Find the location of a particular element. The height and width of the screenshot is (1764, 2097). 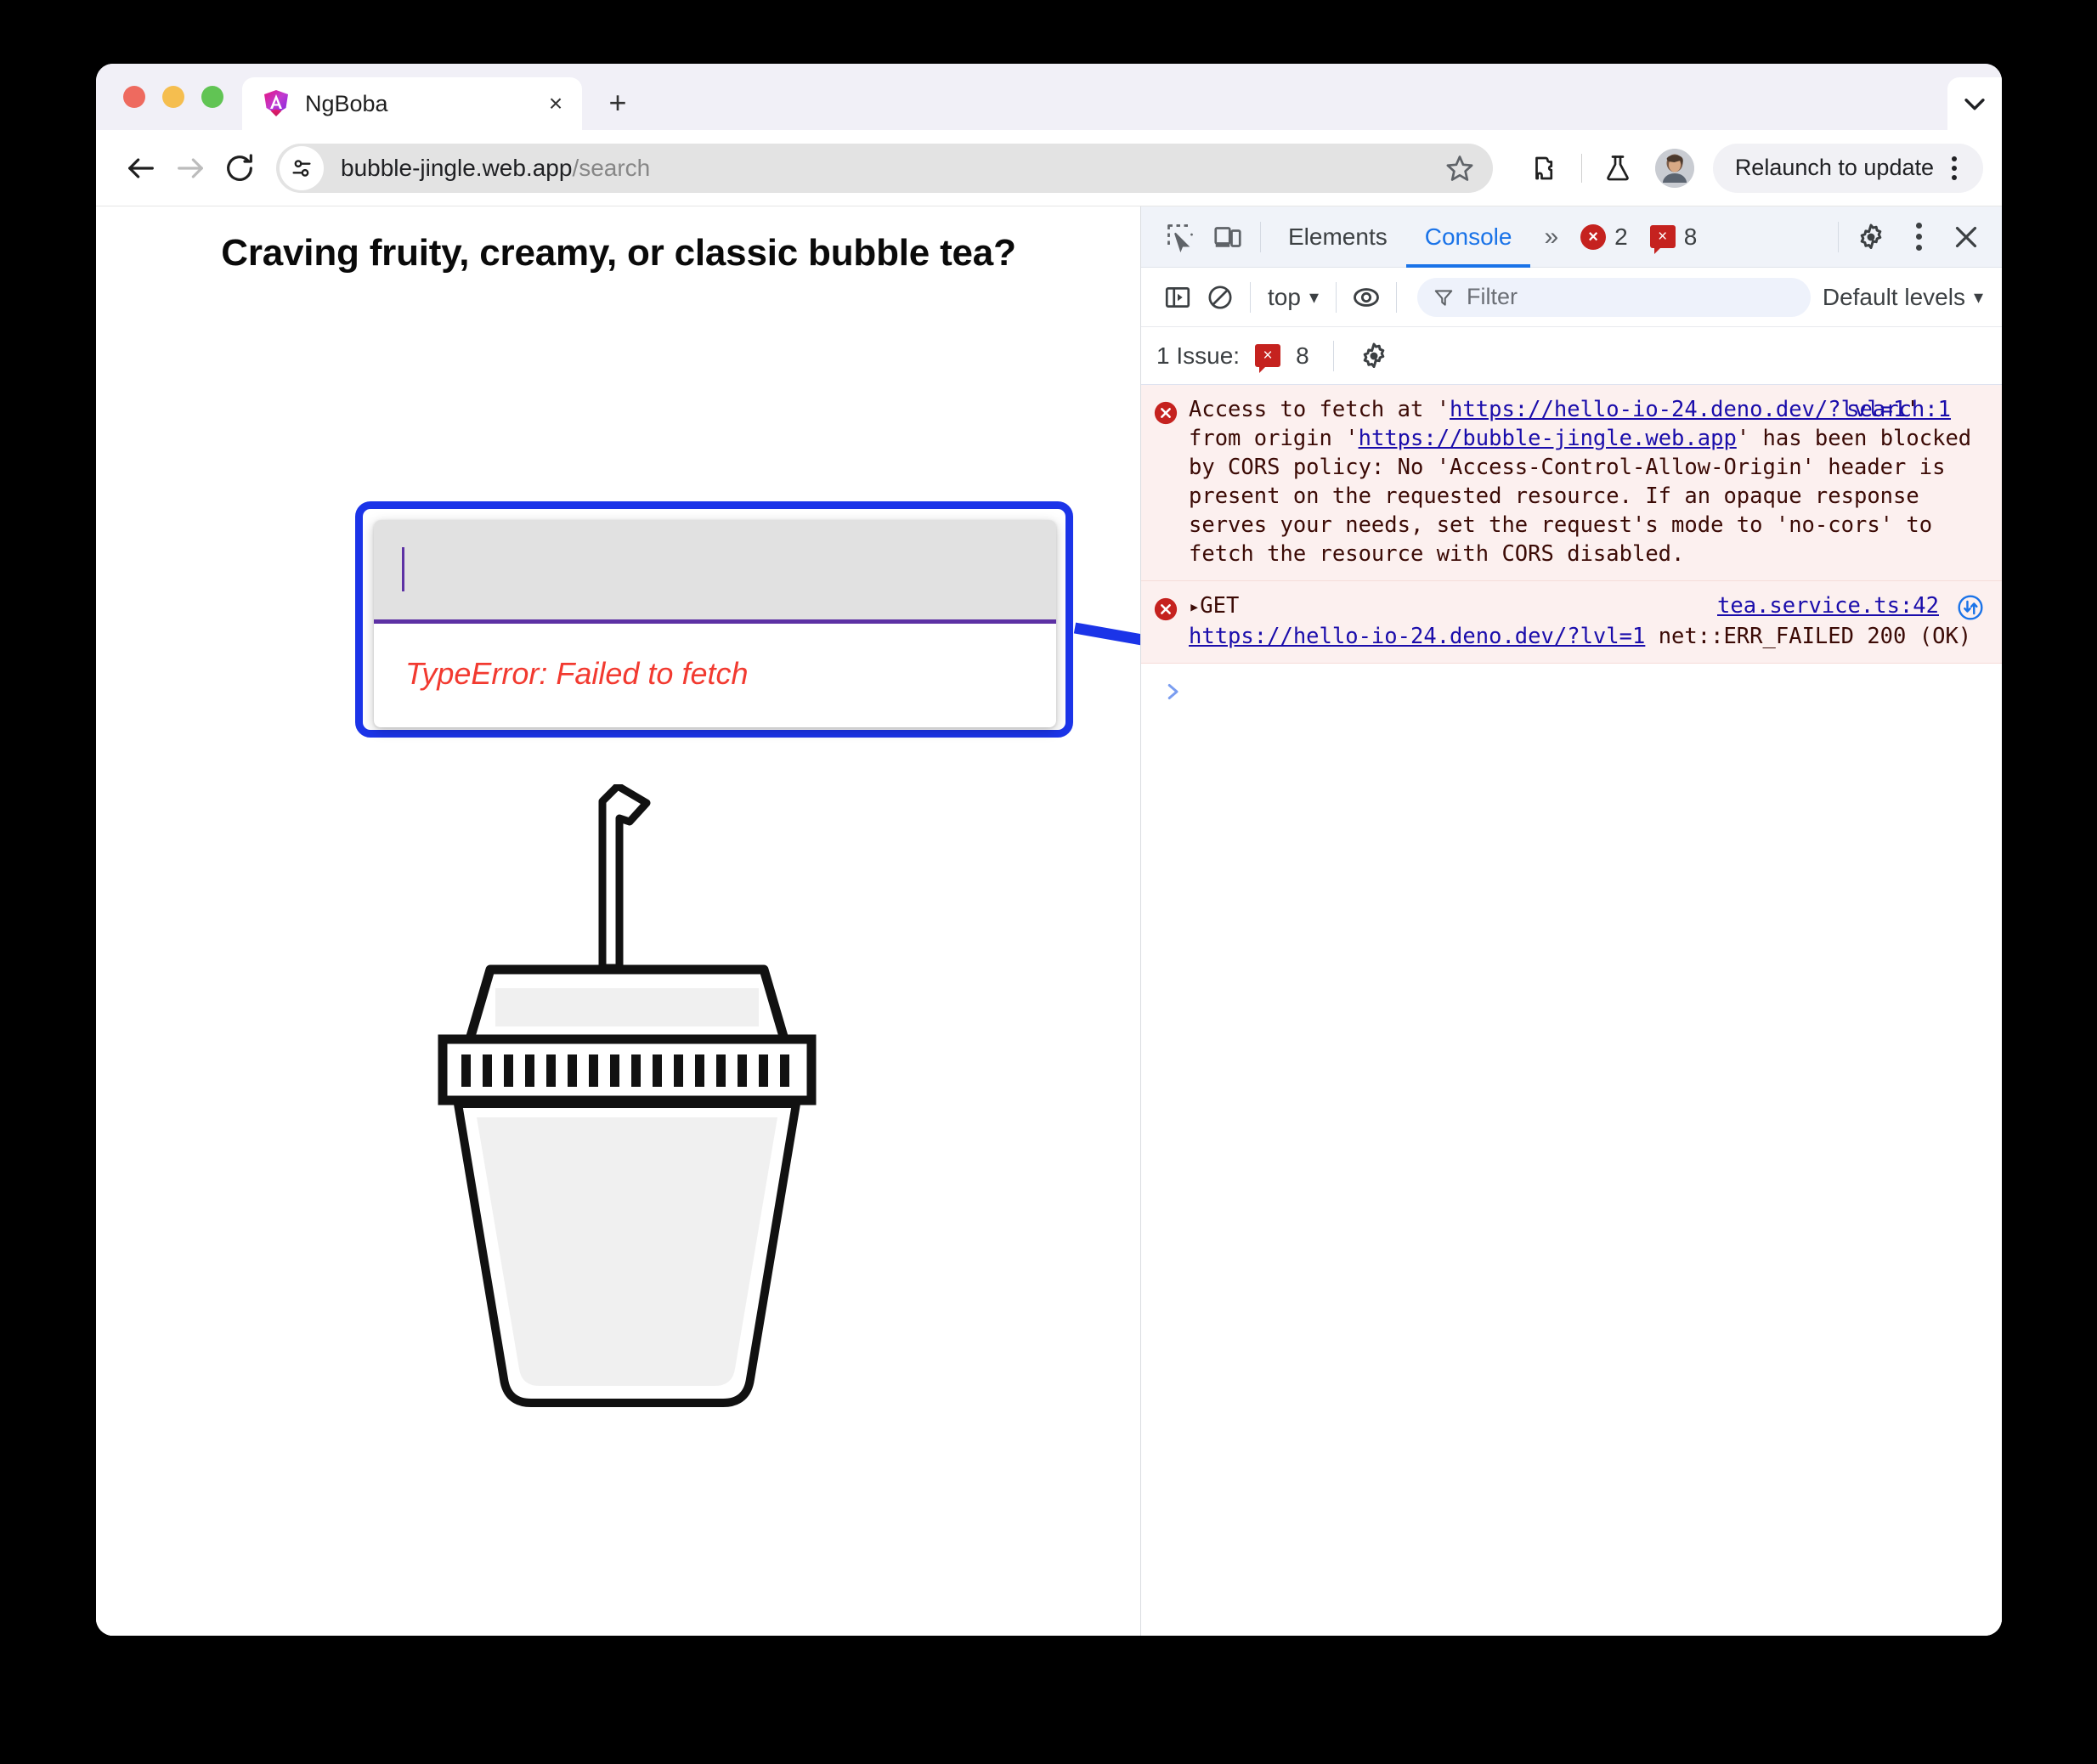

console-log-levels-dropdown: Default levels ▾ is located at coordinates (1906, 297).